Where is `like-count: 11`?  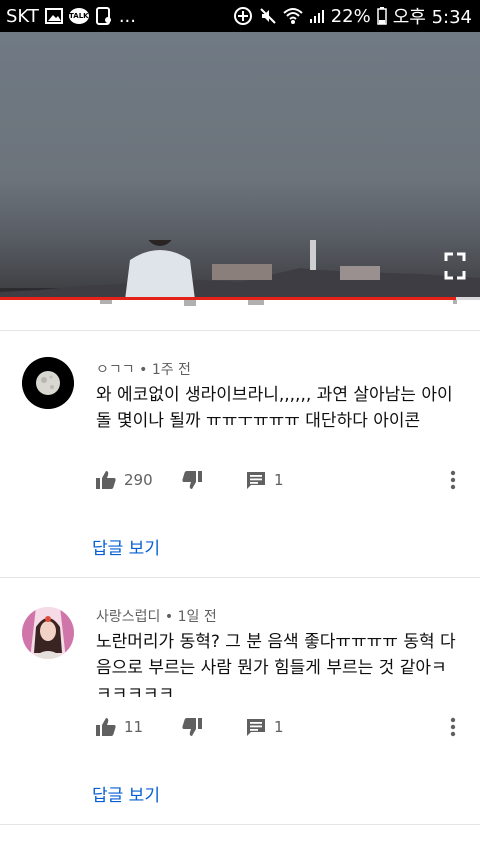 like-count: 11 is located at coordinates (134, 727).